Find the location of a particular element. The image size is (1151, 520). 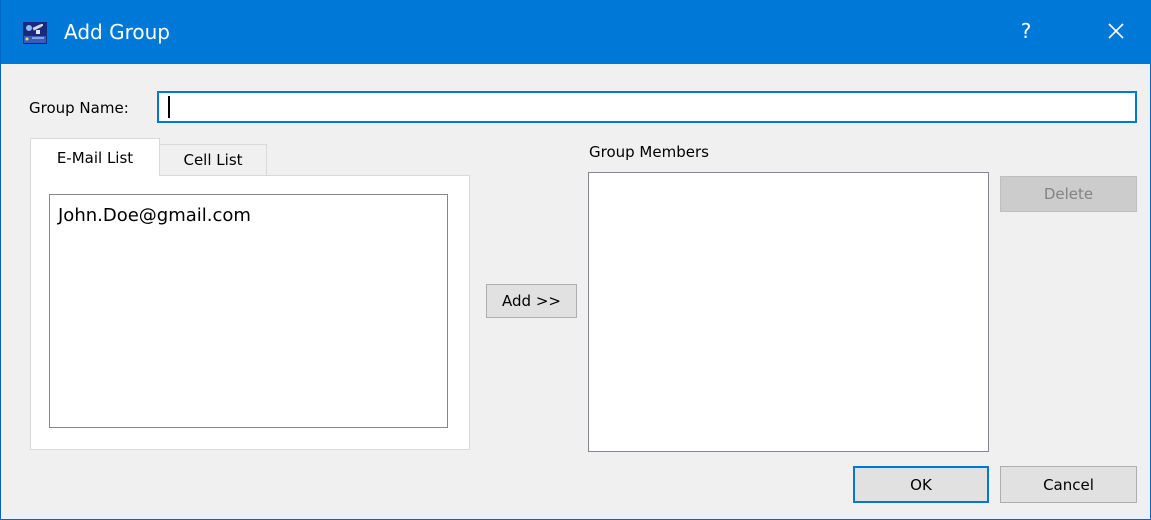

list-item: John.Doe@gmail.com is located at coordinates (154, 216).